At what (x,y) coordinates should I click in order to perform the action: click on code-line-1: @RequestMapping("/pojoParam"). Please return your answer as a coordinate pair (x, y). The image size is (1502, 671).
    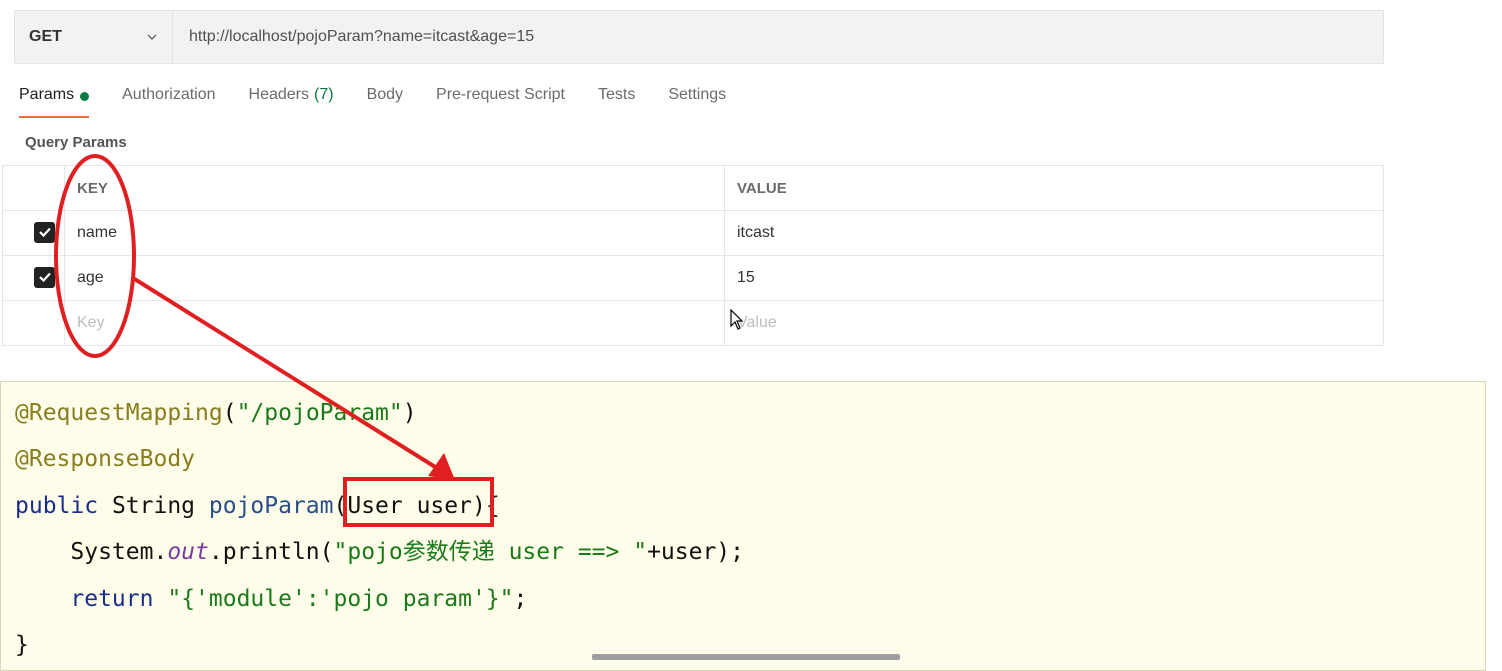
    Looking at the image, I should click on (216, 413).